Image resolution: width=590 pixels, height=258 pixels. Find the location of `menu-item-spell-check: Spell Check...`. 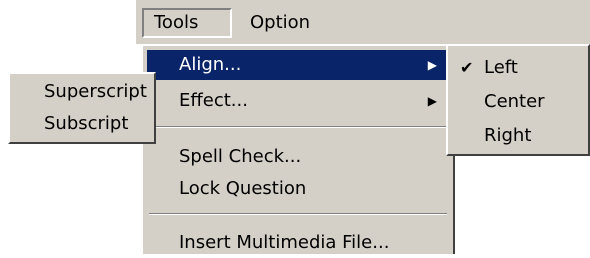

menu-item-spell-check: Spell Check... is located at coordinates (298, 157).